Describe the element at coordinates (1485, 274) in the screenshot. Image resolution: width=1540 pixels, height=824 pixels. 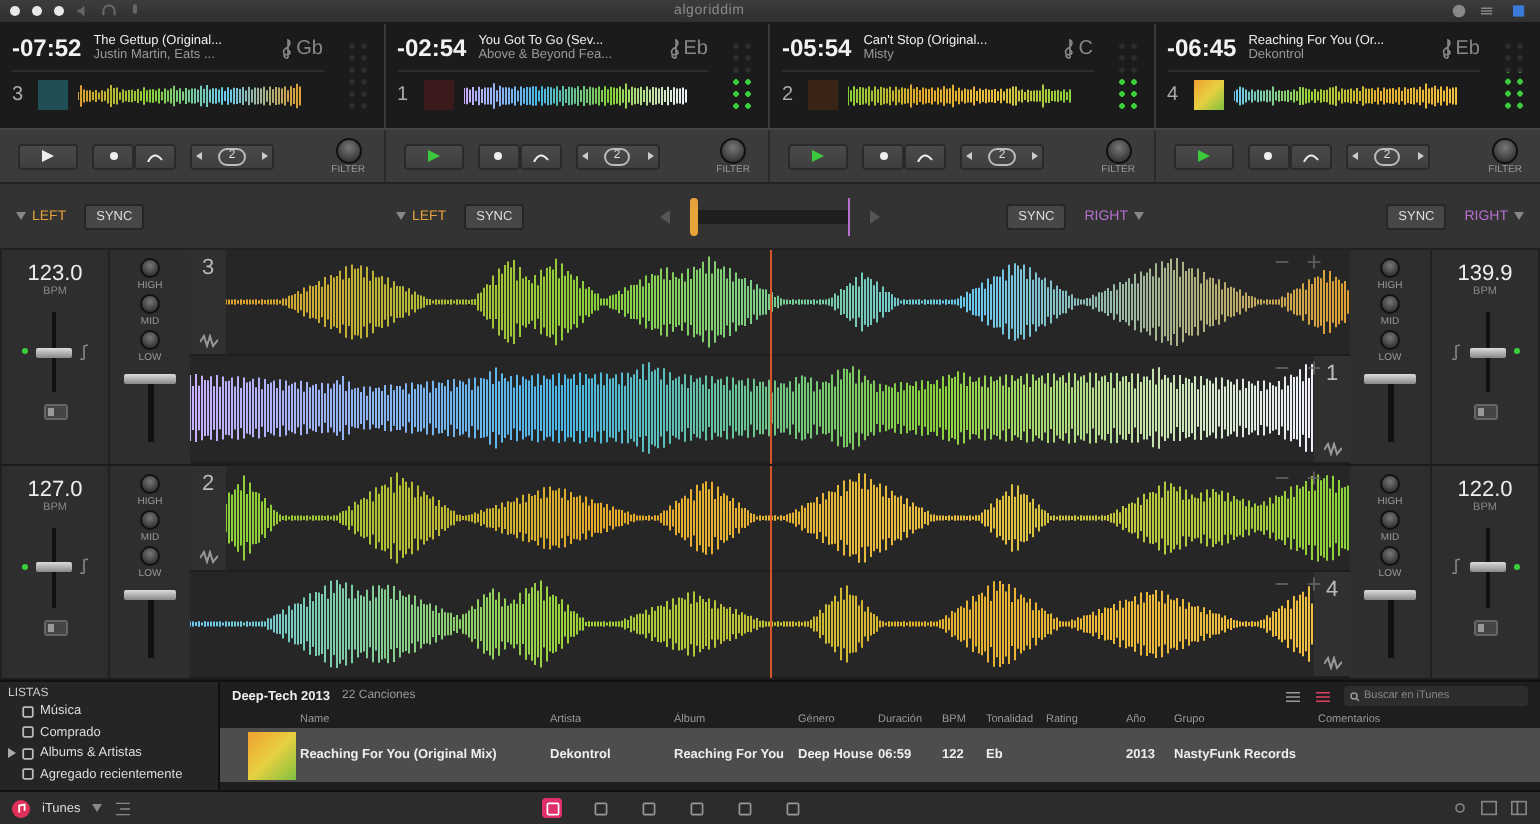
I see `bpm-value: 139.9` at that location.